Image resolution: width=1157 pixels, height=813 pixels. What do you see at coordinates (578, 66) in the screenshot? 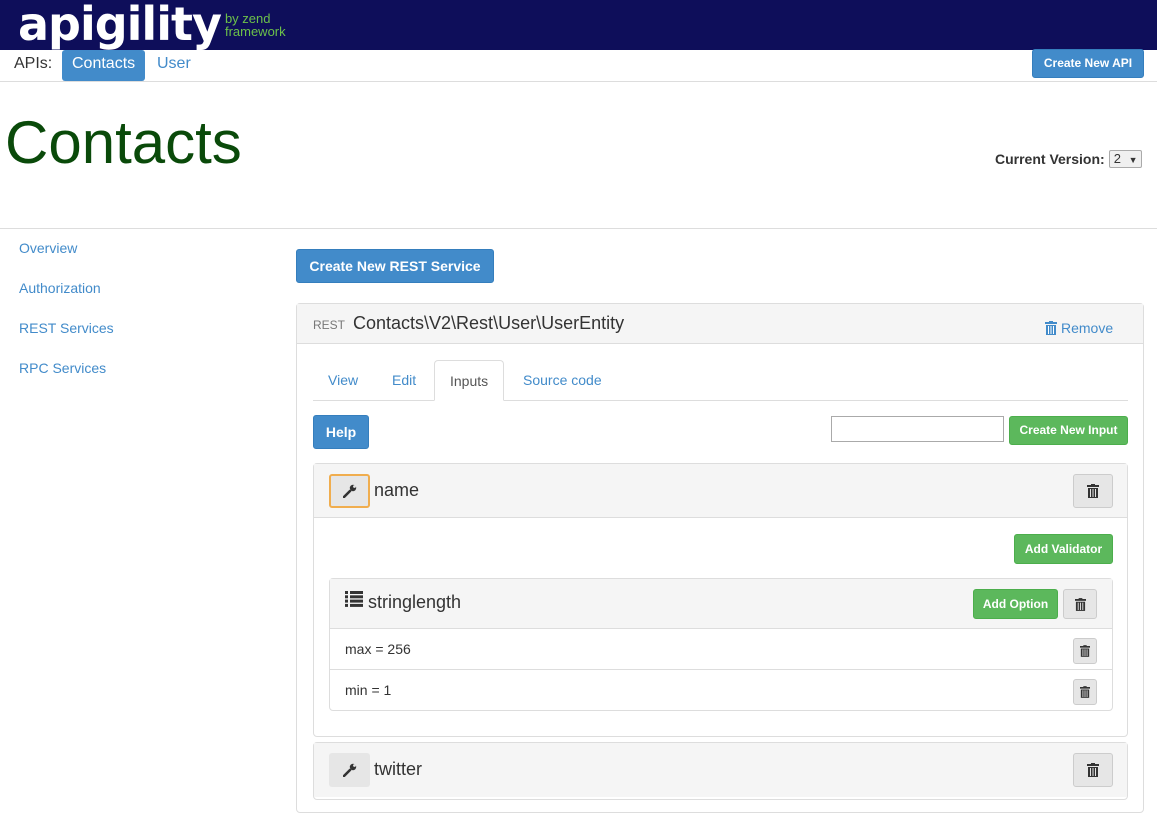
I see `api-navbar: APIs: Contacts User` at bounding box center [578, 66].